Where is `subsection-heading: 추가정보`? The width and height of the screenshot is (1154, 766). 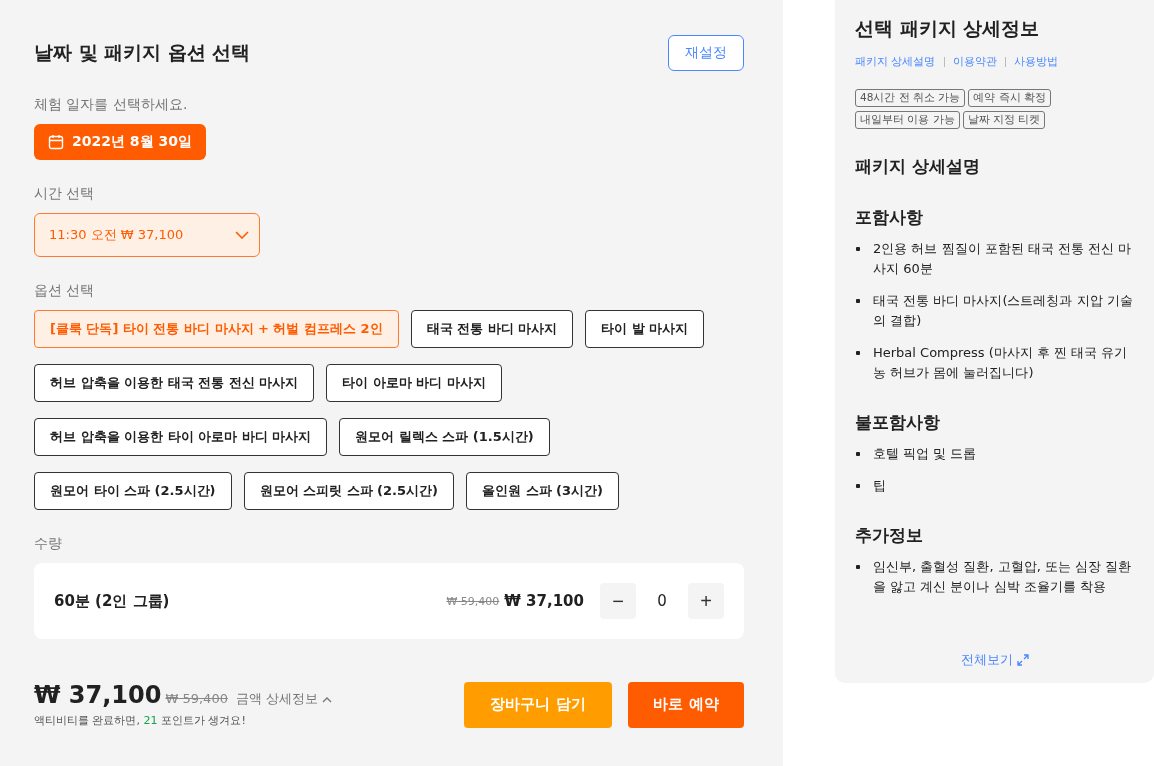
subsection-heading: 추가정보 is located at coordinates (889, 535).